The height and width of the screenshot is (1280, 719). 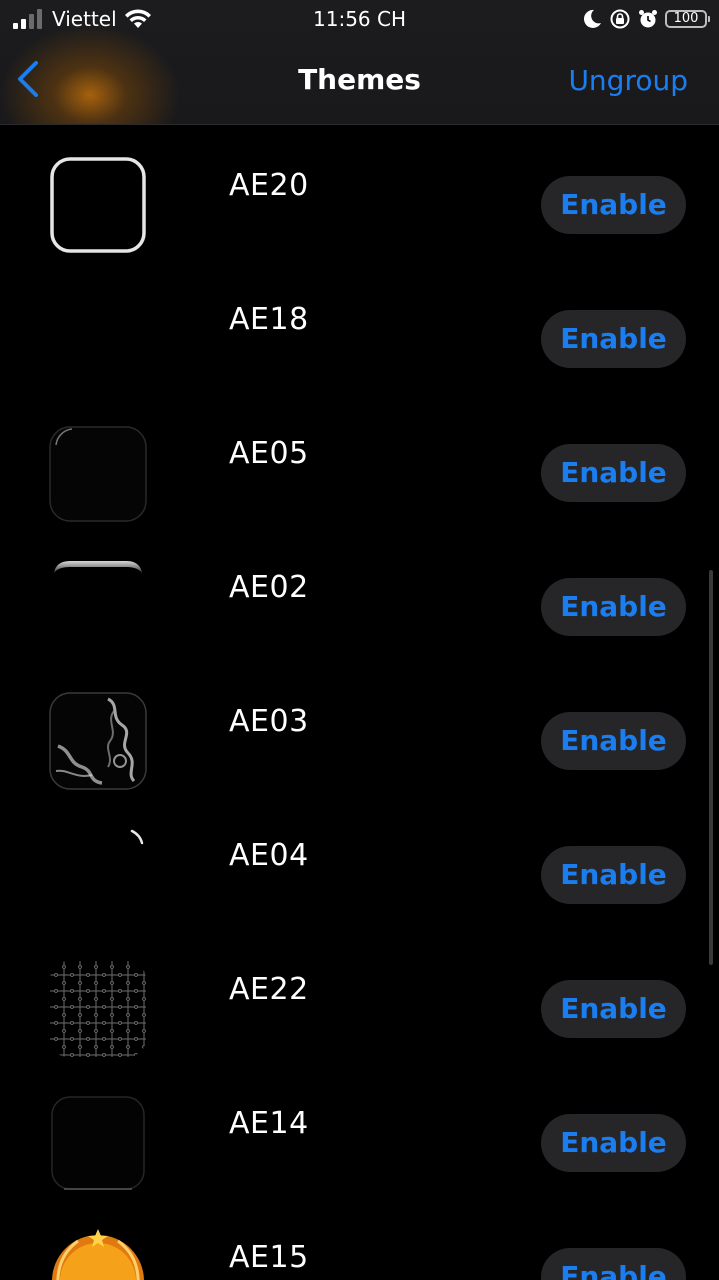 I want to click on list-item: AE04 Enable, so click(x=359, y=862).